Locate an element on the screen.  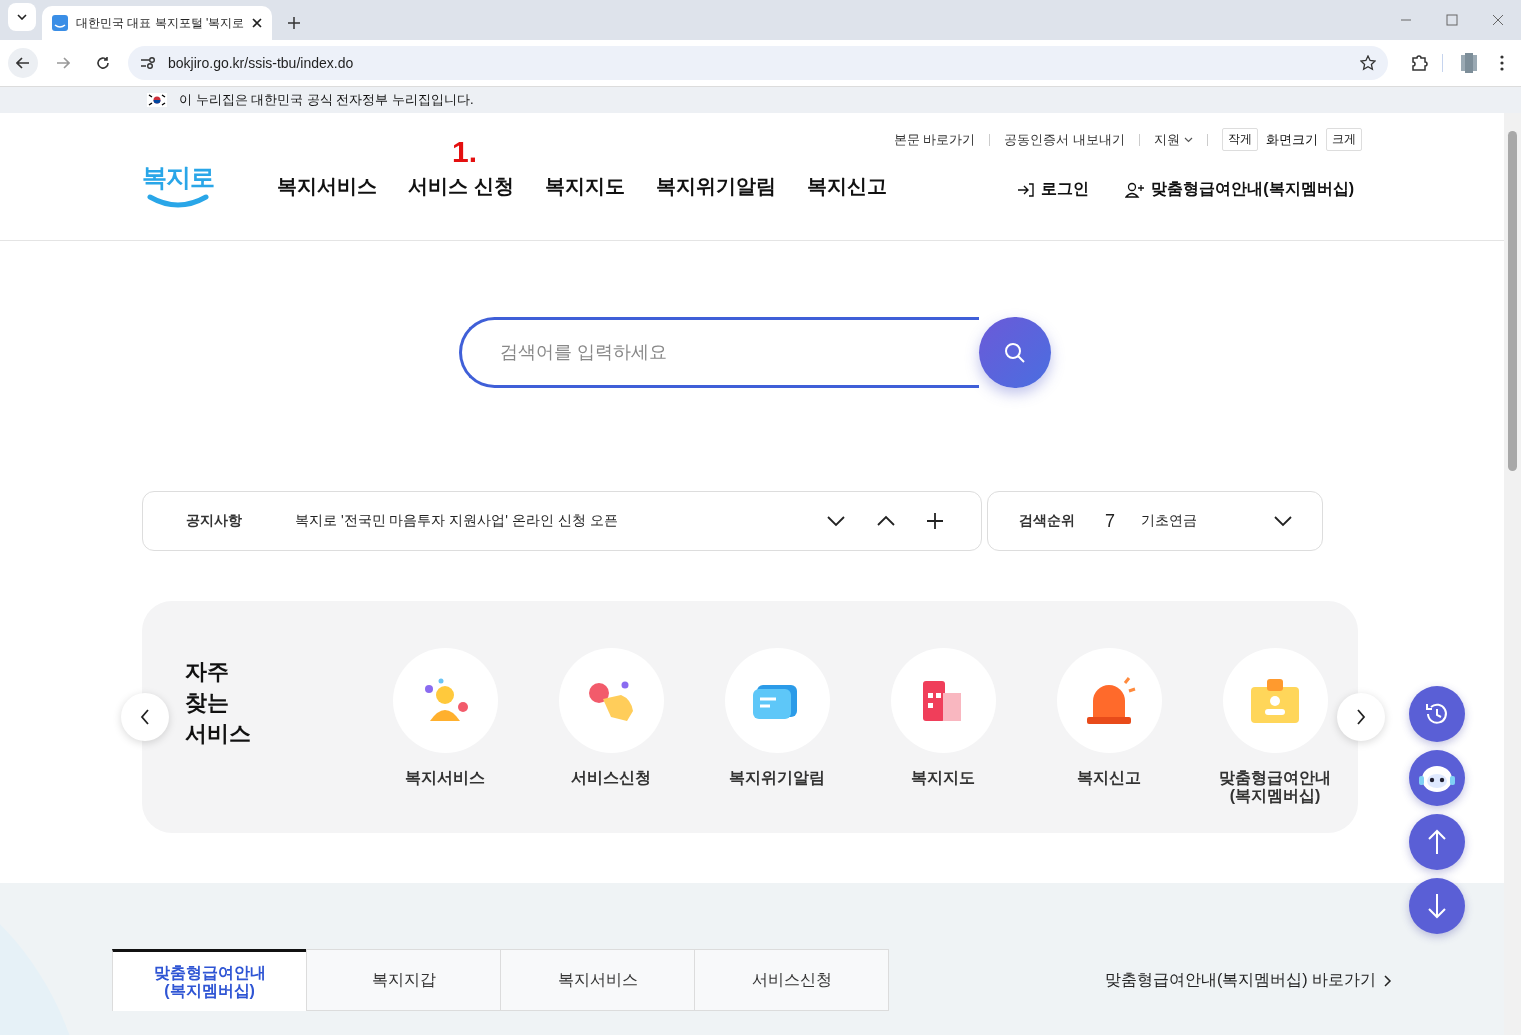
new-tab-icon is located at coordinates (294, 23).